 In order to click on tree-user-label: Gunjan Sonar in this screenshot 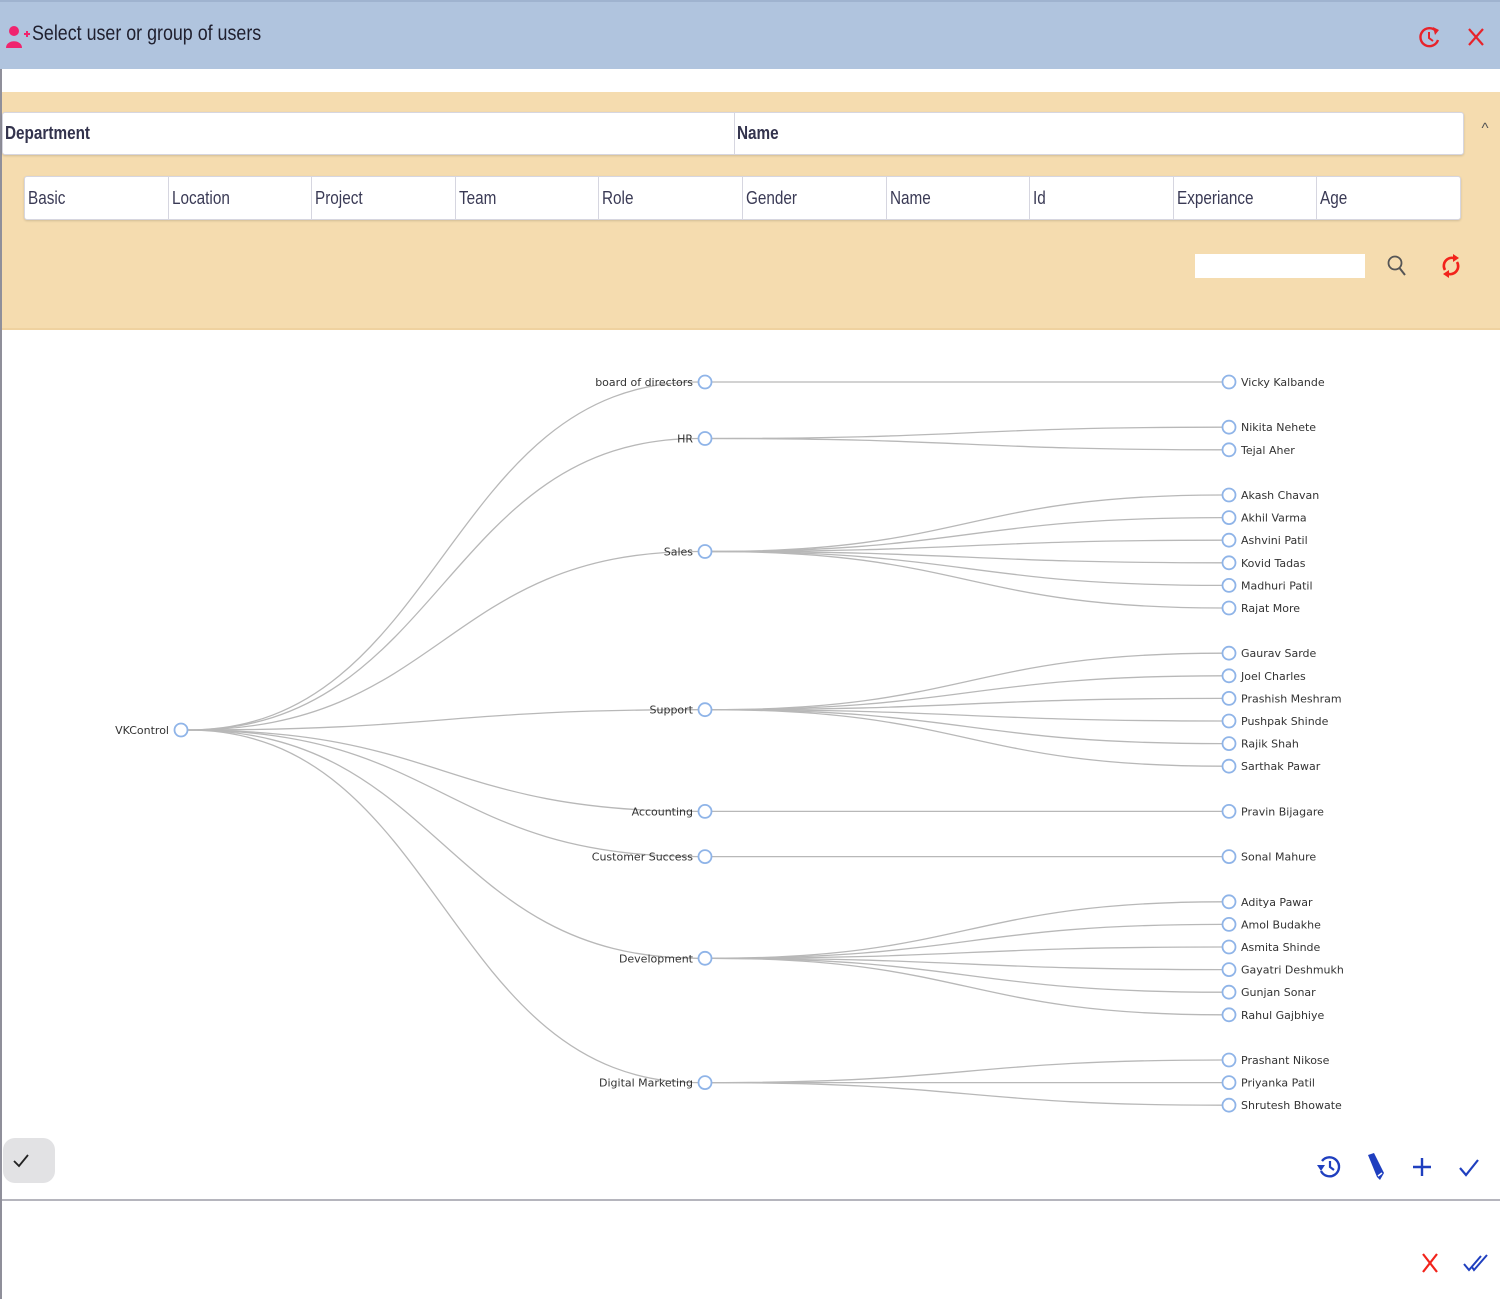, I will do `click(1278, 992)`.